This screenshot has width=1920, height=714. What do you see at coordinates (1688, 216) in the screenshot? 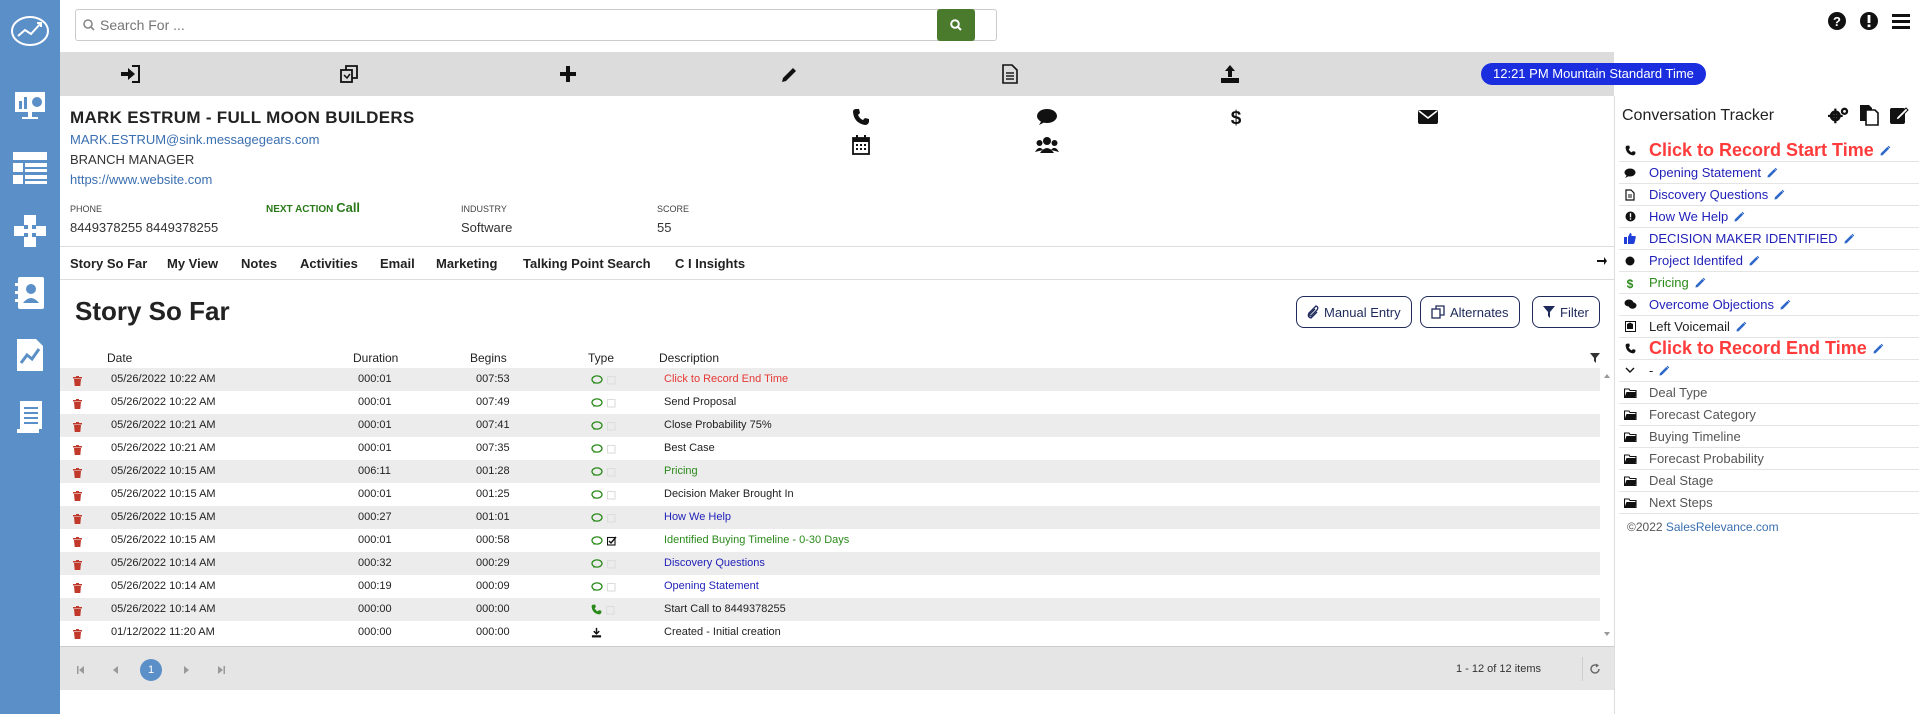
I see `tracker-item-label: How We Help` at bounding box center [1688, 216].